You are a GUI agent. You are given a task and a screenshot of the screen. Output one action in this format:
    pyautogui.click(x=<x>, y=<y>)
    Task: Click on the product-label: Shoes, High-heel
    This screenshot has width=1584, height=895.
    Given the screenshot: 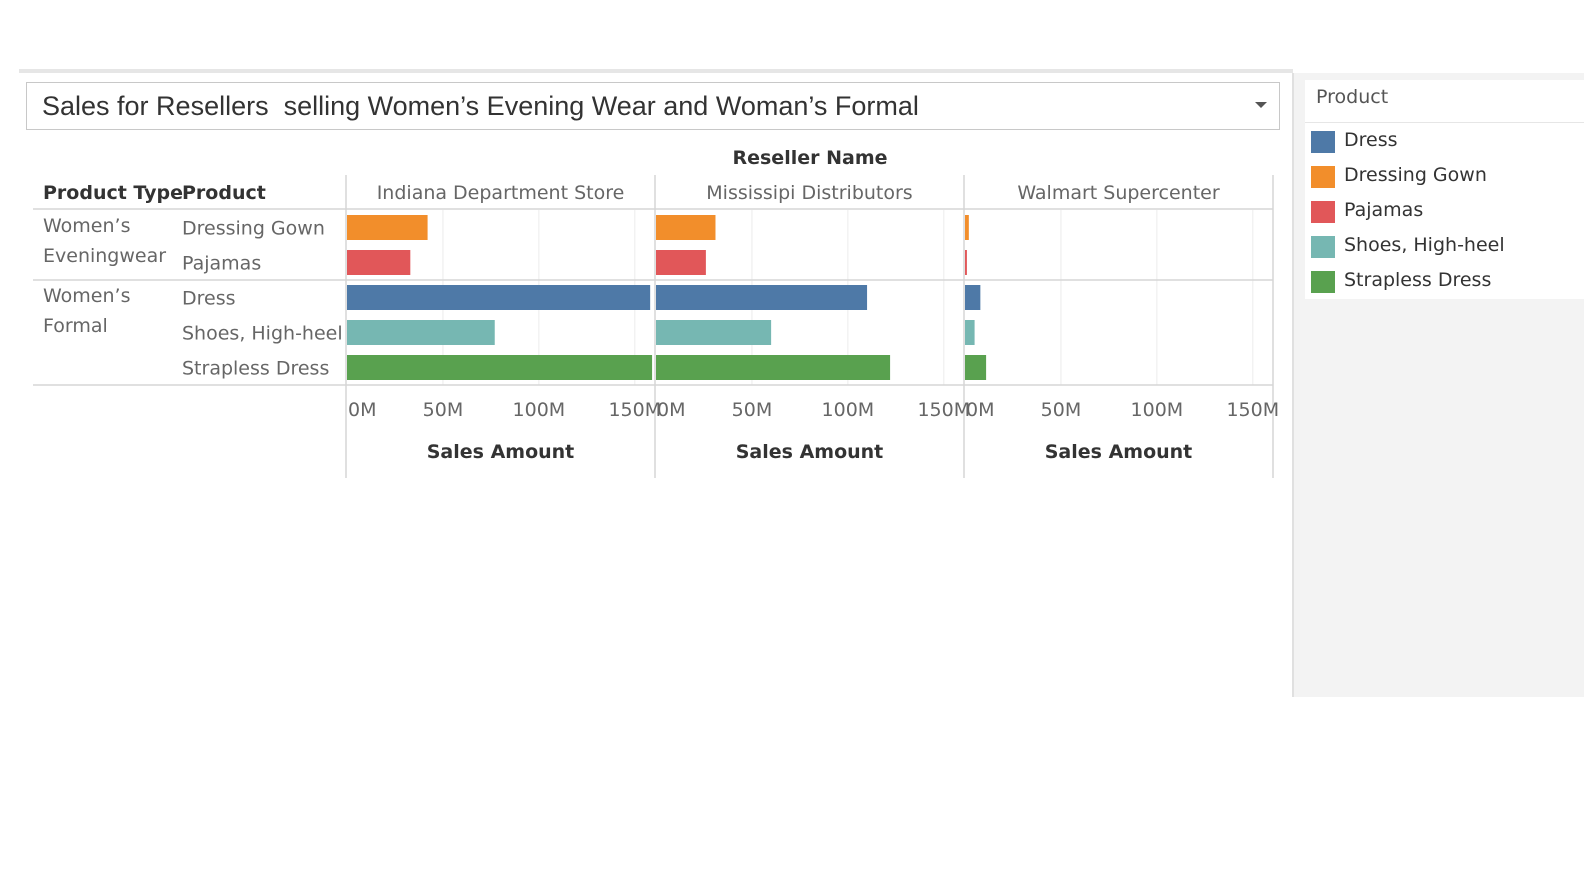 What is the action you would take?
    pyautogui.click(x=262, y=334)
    